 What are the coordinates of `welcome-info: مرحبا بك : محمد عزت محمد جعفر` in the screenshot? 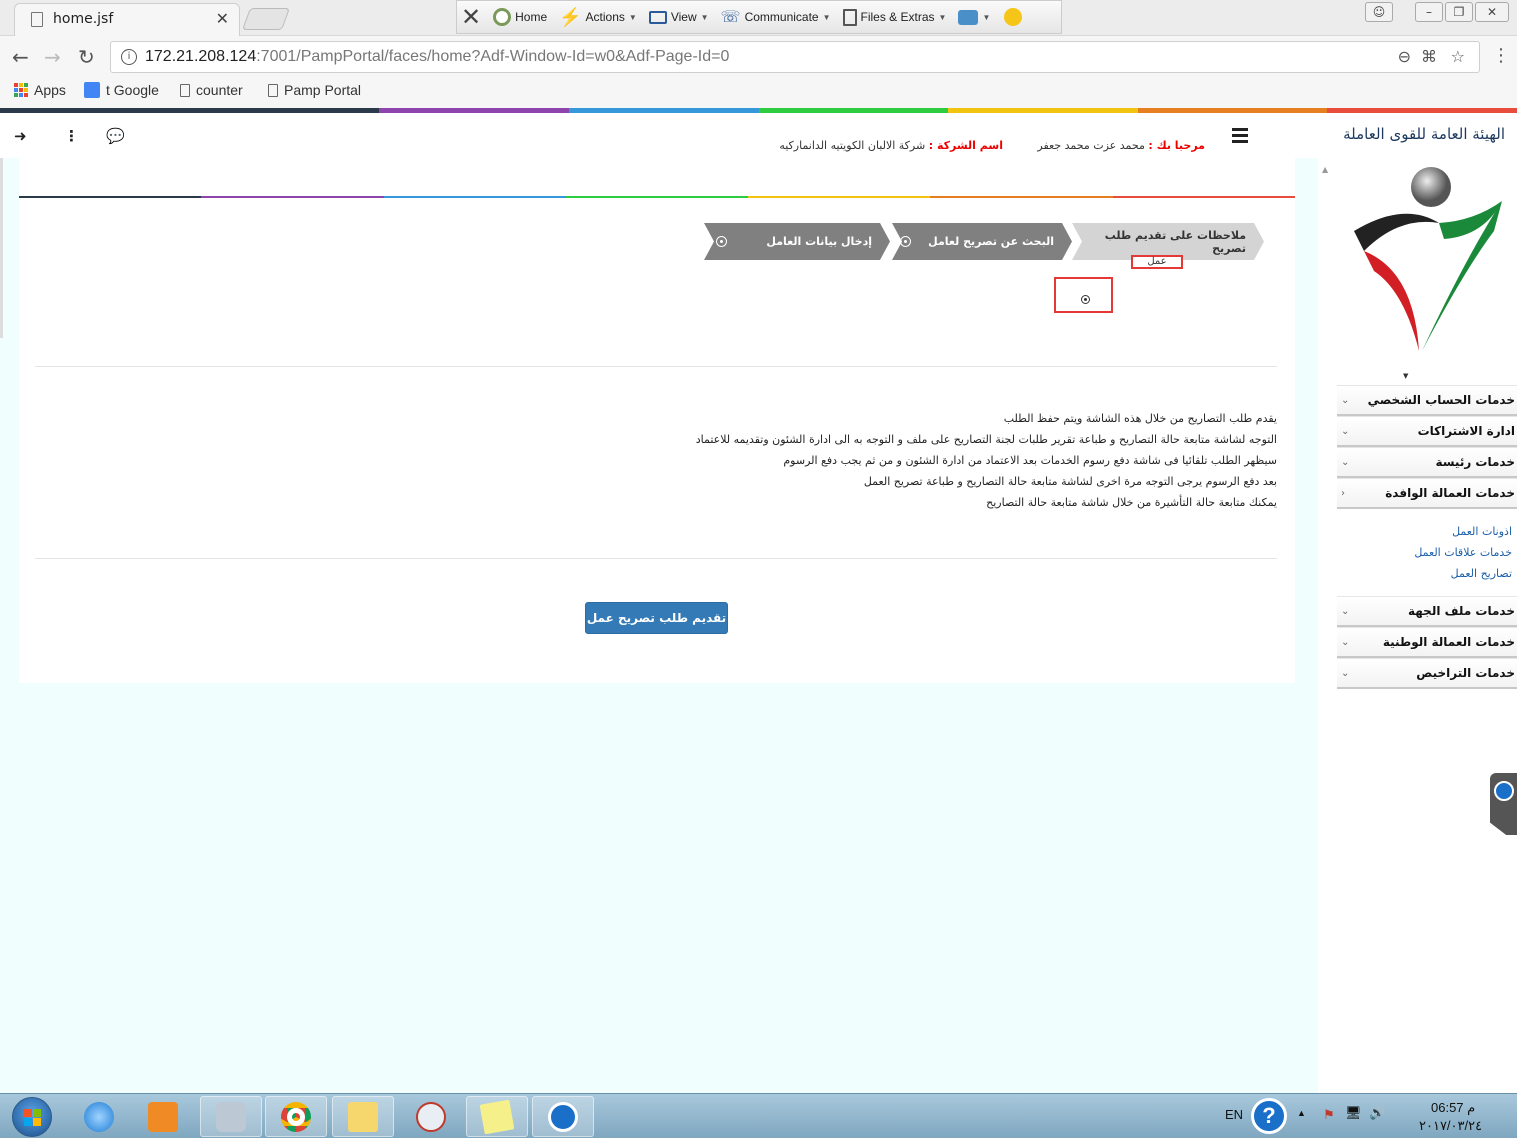 It's located at (1121, 145).